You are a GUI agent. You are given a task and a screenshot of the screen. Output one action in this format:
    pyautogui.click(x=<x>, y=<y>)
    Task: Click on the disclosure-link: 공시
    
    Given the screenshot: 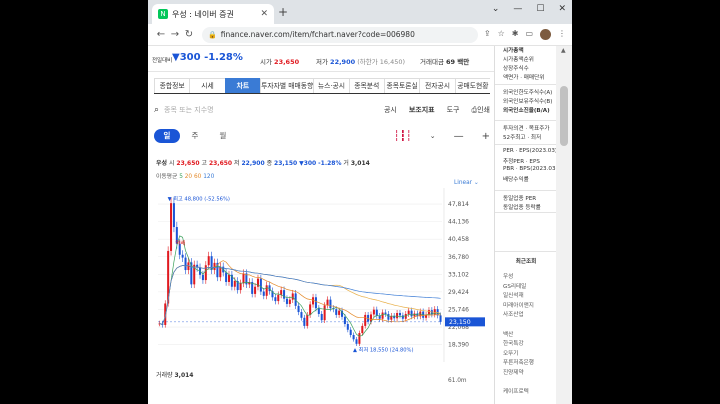 What is the action you would take?
    pyautogui.click(x=390, y=110)
    